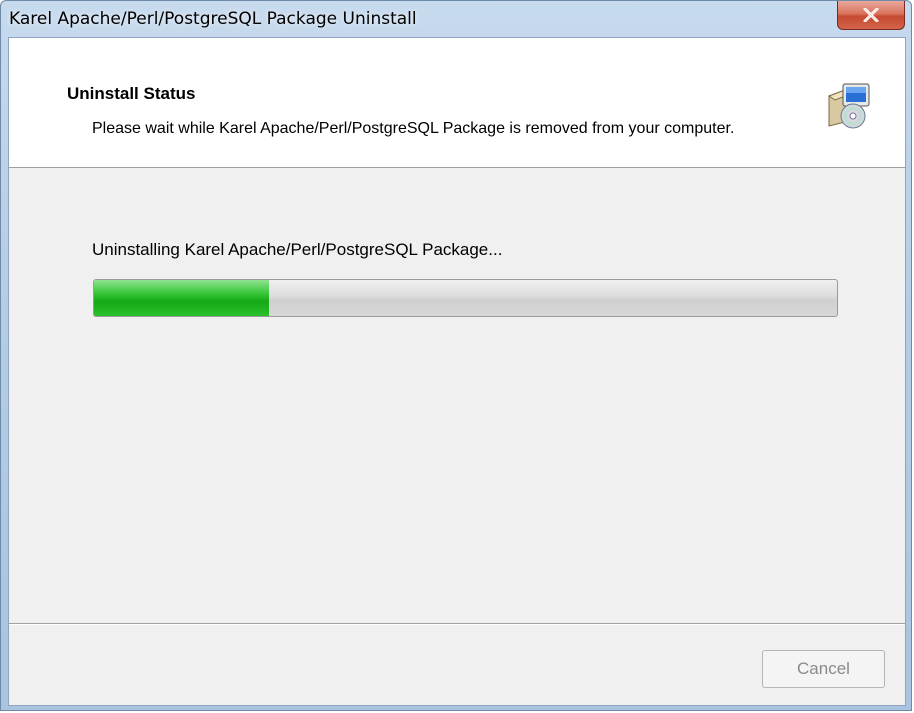  I want to click on cancel-button: Cancel, so click(823, 669).